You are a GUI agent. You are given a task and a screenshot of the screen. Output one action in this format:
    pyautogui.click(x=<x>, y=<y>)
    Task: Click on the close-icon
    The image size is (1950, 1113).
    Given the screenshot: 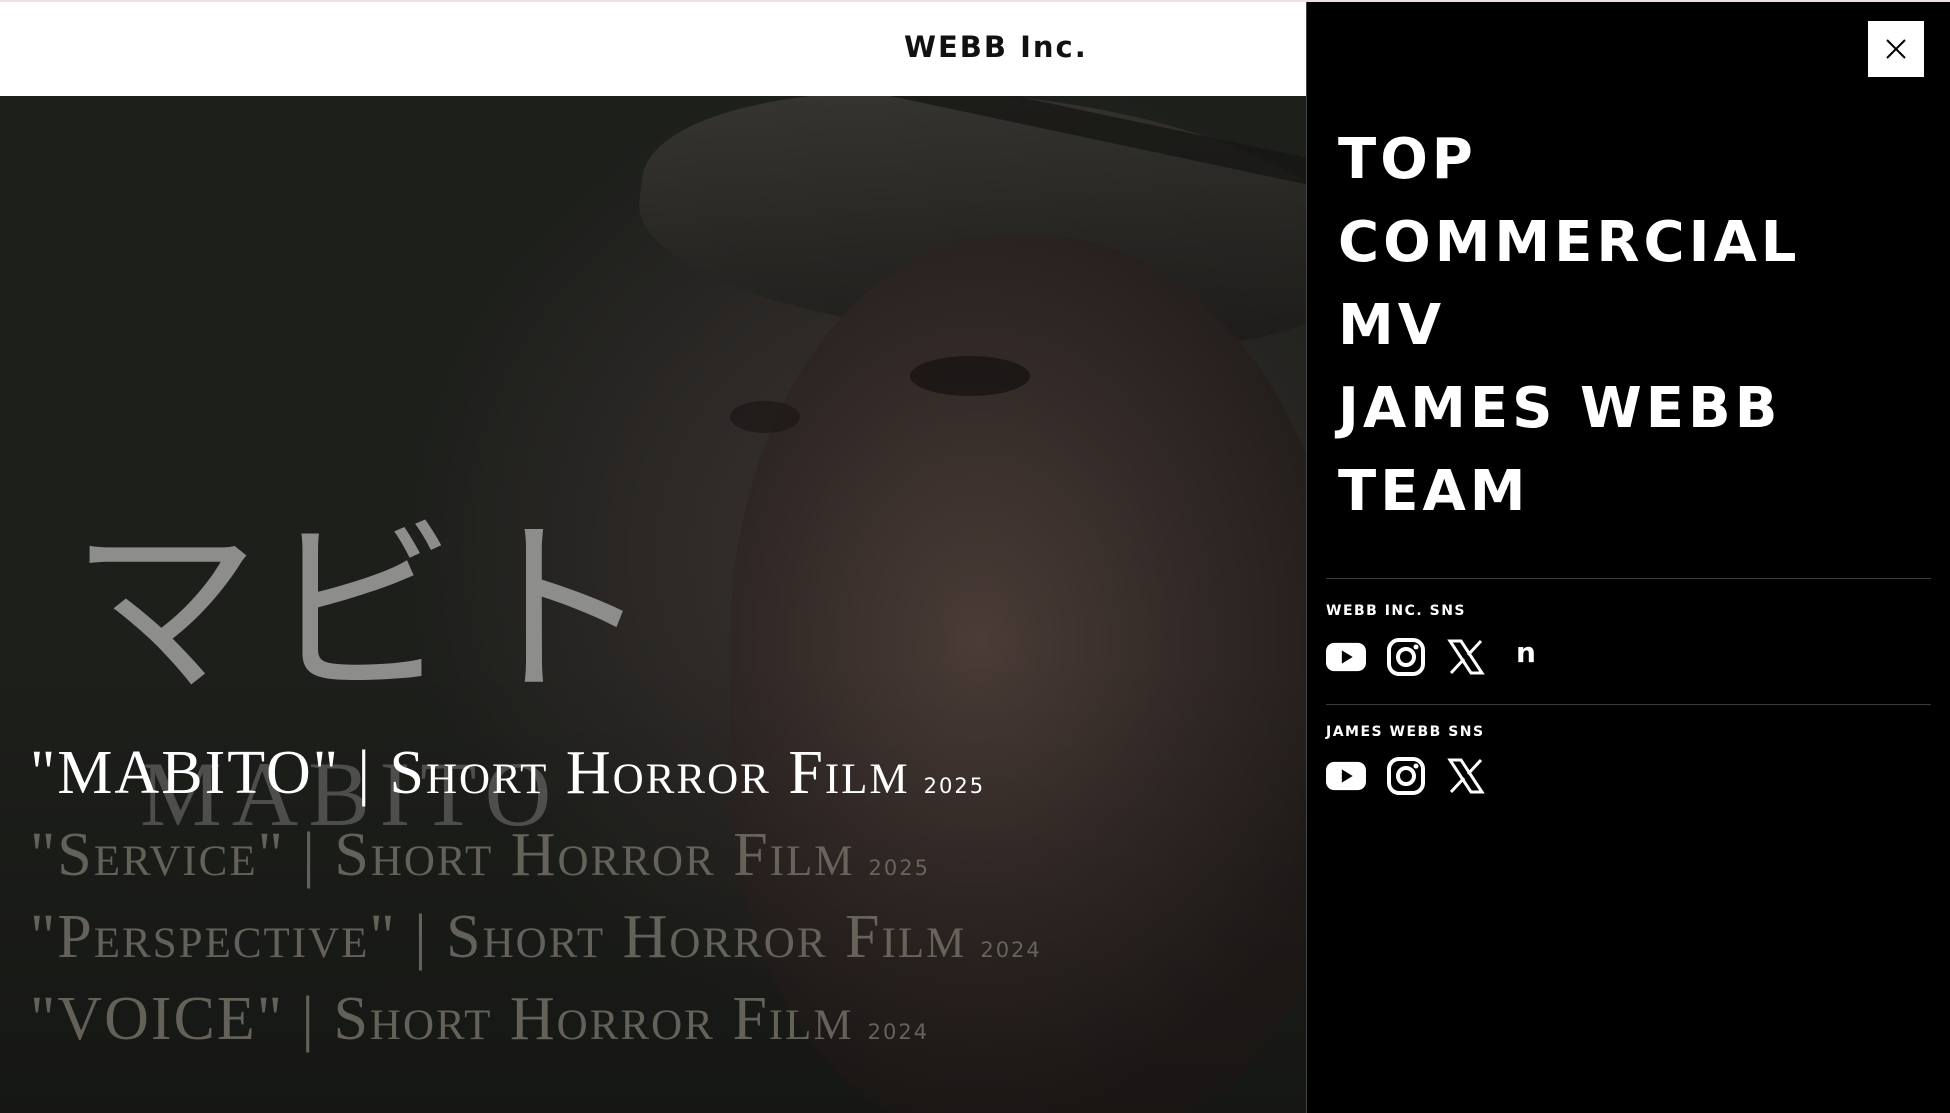 What is the action you would take?
    pyautogui.click(x=1896, y=49)
    